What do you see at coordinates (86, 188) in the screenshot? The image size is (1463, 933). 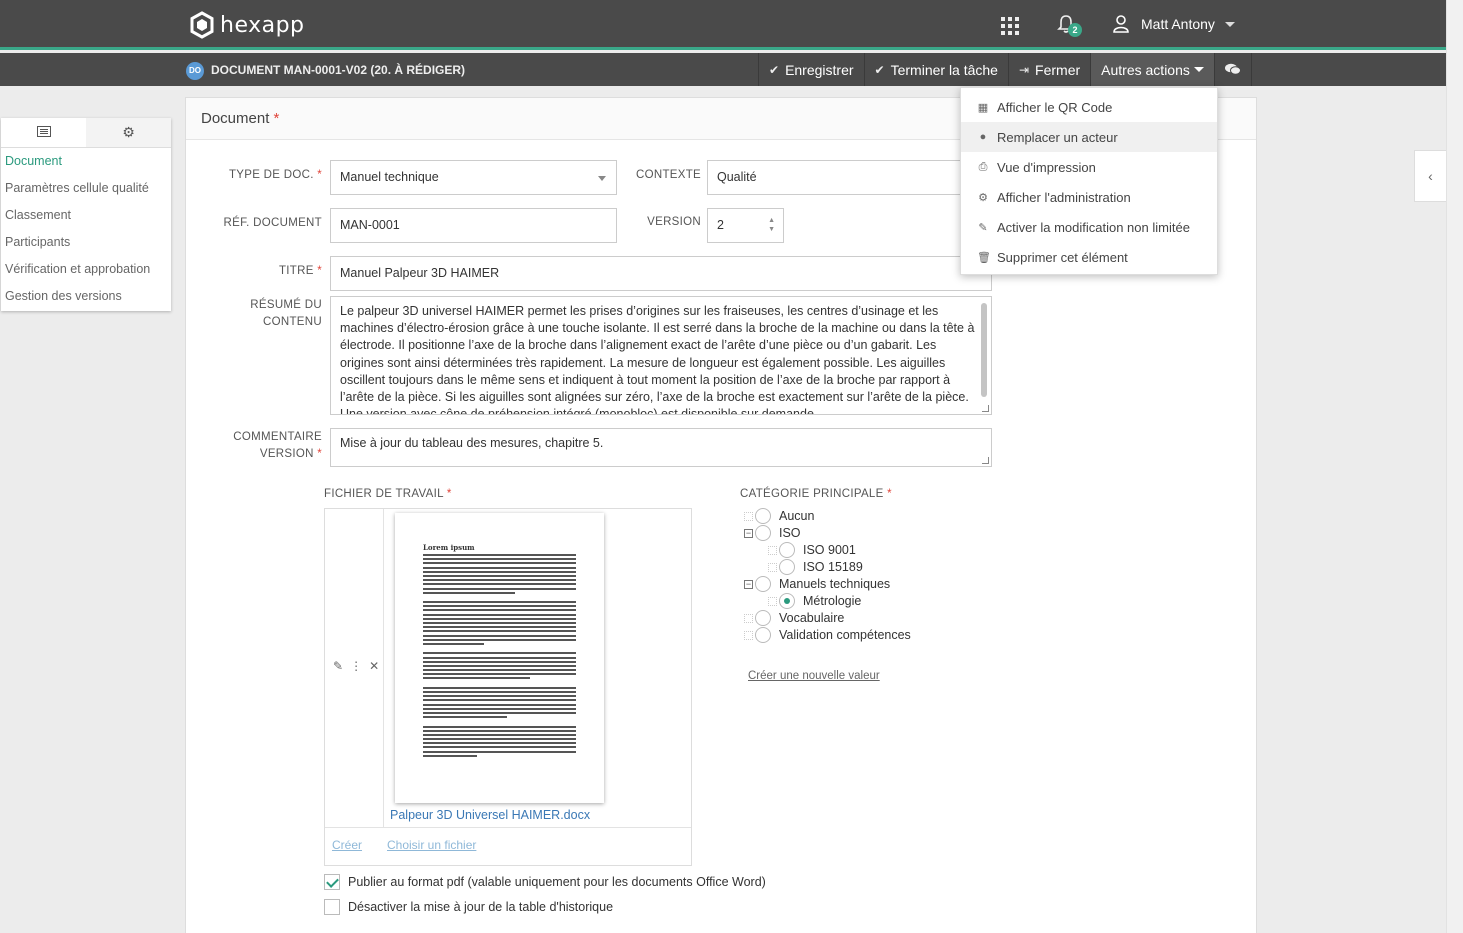 I see `sidebar-item-quality-cell-settings: Paramètres cellule qualité` at bounding box center [86, 188].